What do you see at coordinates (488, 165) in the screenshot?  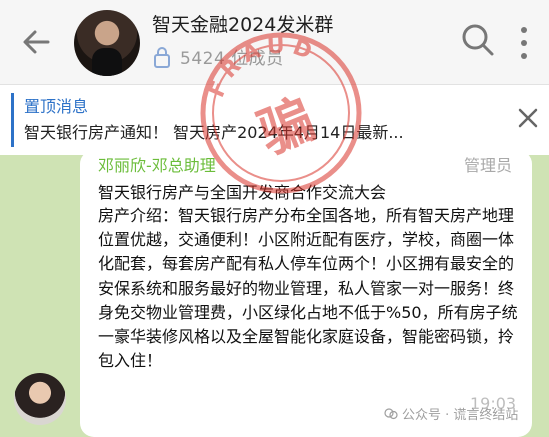 I see `admin-badge: 管理员` at bounding box center [488, 165].